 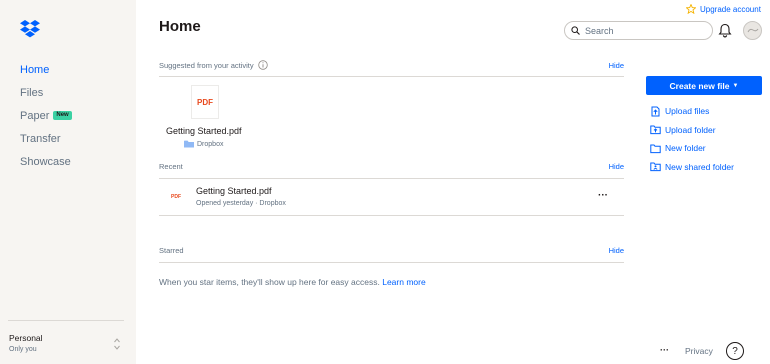 I want to click on search-box, so click(x=638, y=30).